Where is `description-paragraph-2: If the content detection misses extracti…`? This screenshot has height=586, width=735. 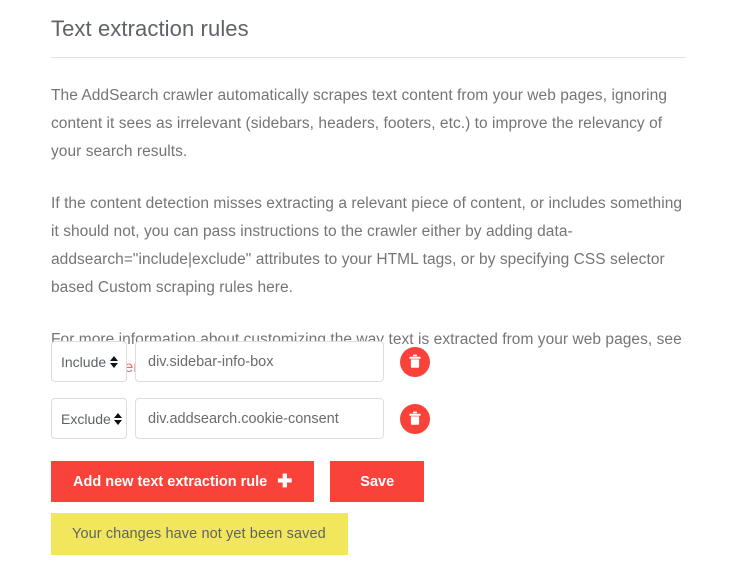 description-paragraph-2: If the content detection misses extracti… is located at coordinates (367, 245).